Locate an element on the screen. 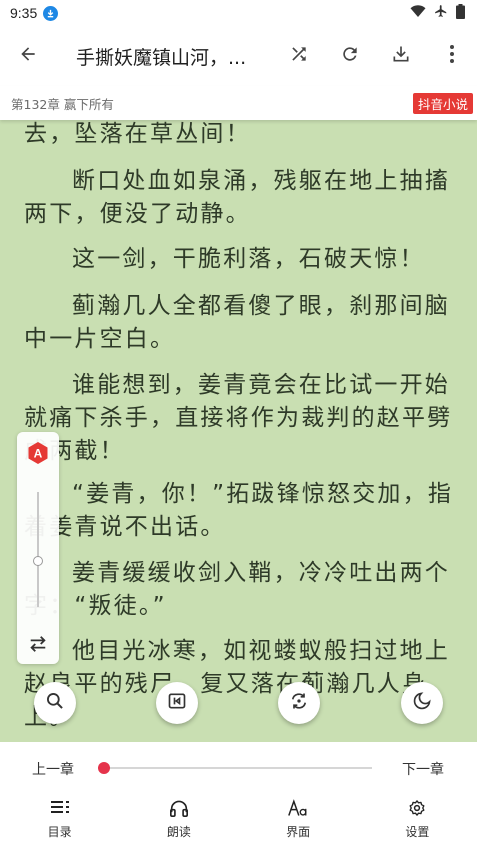 This screenshot has width=477, height=848. bottom-nav: 目录 朗读 界面 设置 is located at coordinates (238, 821).